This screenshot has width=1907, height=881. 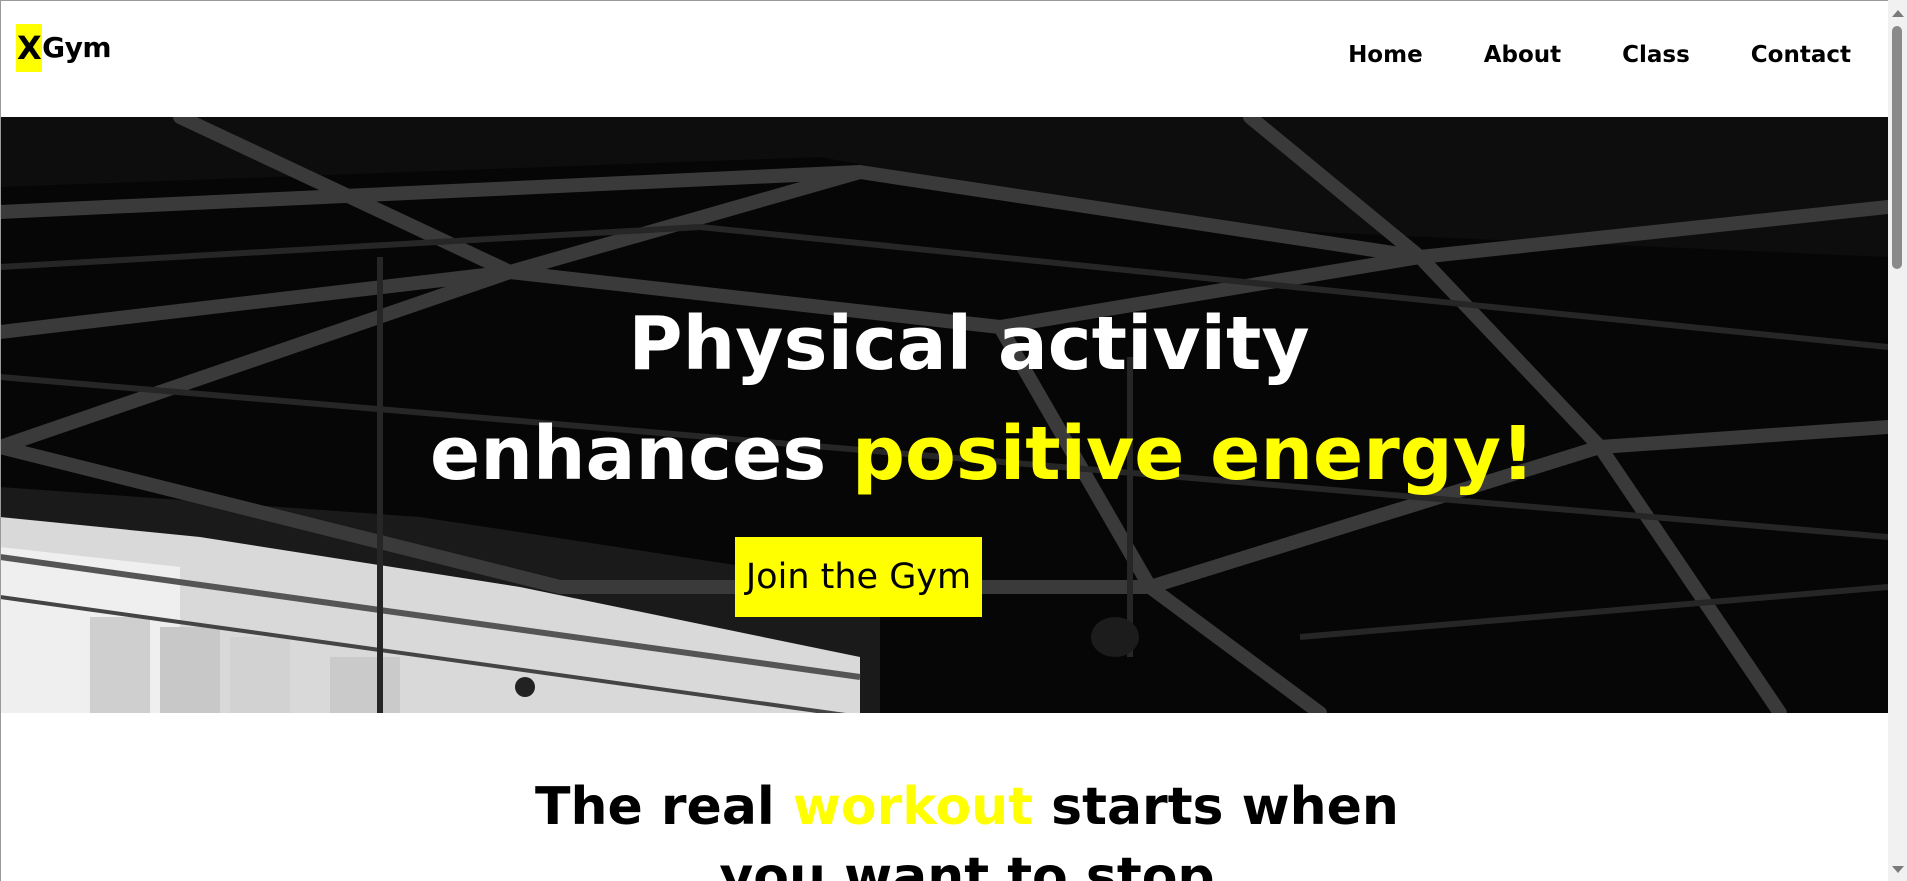 I want to click on nav-class: Class, so click(x=1656, y=55).